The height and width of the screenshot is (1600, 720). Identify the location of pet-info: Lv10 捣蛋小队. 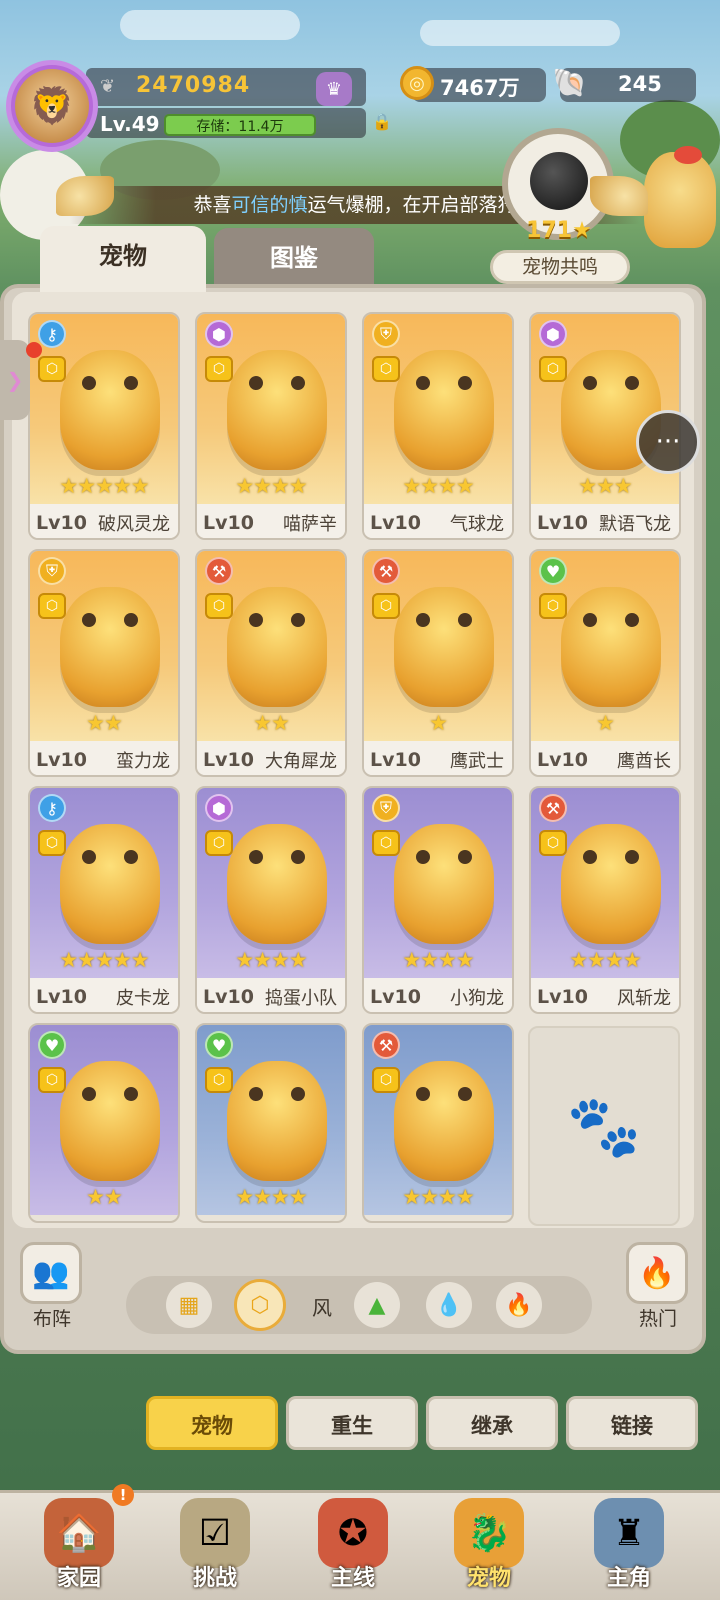
(271, 995).